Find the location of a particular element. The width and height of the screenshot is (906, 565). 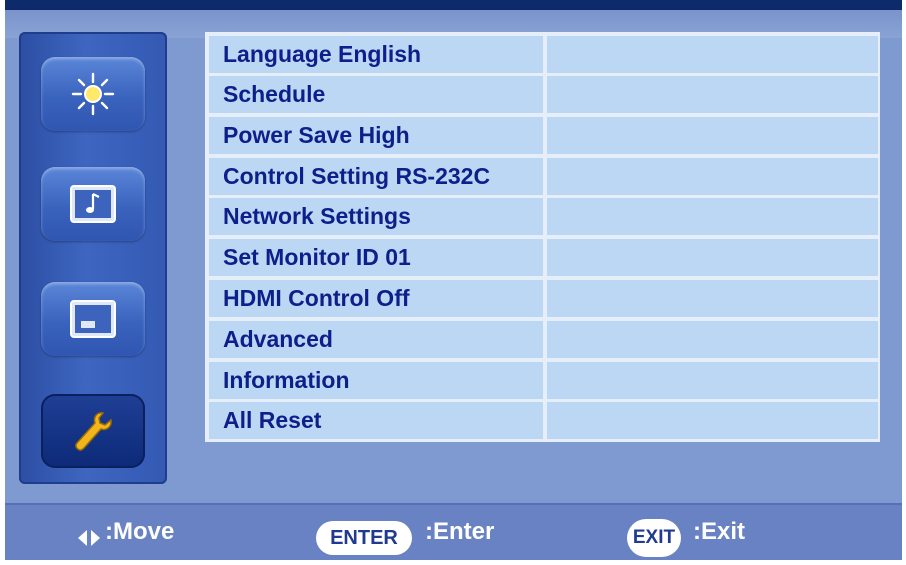

menu-row-label: Advanced is located at coordinates (376, 339).